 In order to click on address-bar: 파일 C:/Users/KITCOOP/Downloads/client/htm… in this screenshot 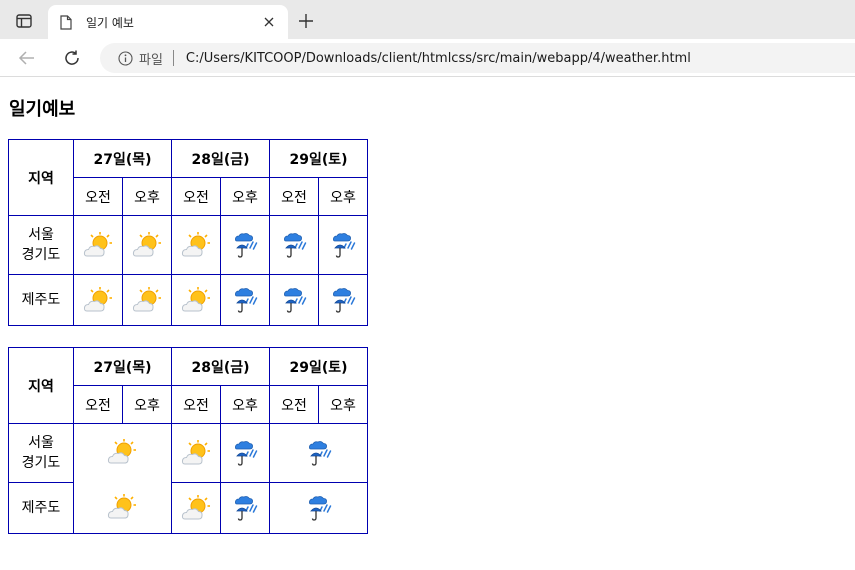, I will do `click(477, 58)`.